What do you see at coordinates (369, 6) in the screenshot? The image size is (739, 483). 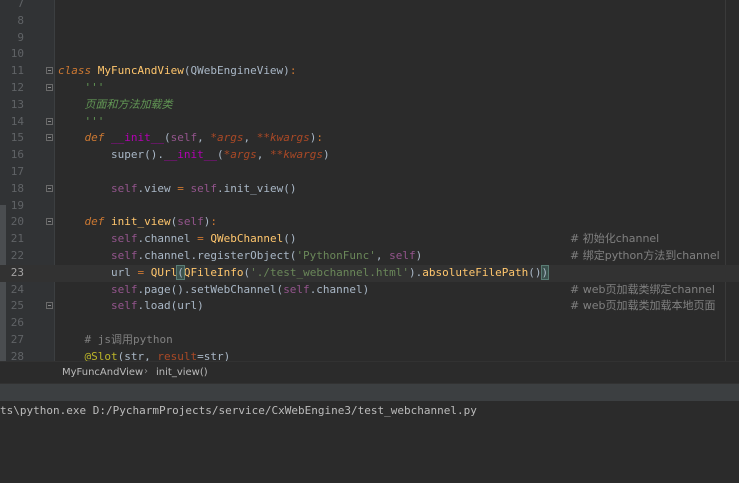 I see `code-line: 7` at bounding box center [369, 6].